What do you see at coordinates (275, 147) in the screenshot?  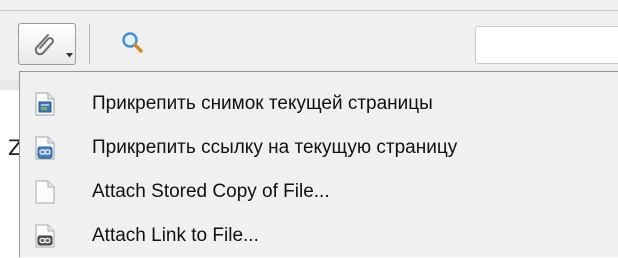 I see `menu-item-label: Прикрепить ссылку на текущую страницу` at bounding box center [275, 147].